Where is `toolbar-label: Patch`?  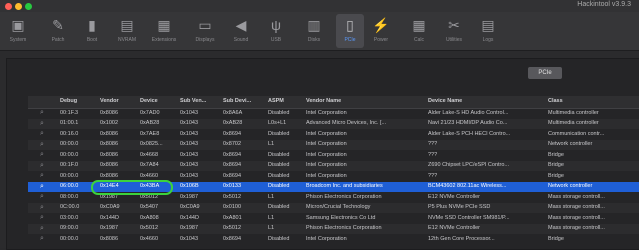
toolbar-label: Patch is located at coordinates (58, 40).